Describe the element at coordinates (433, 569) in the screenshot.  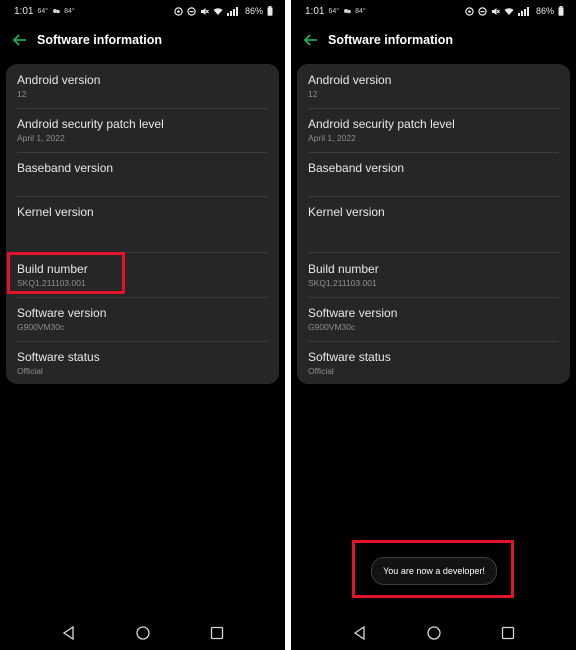
I see `toast-highlight` at that location.